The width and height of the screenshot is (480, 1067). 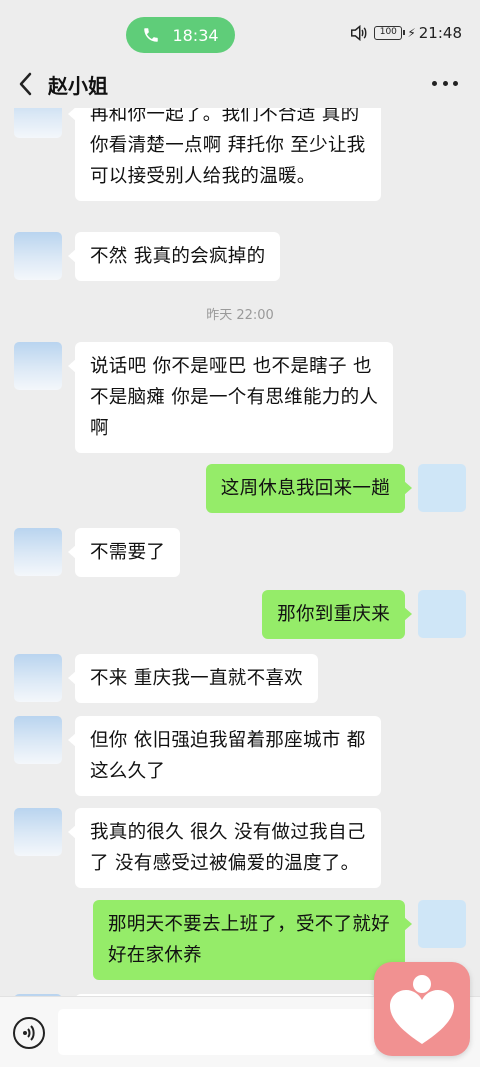 I want to click on heart-floating-button, so click(x=422, y=1009).